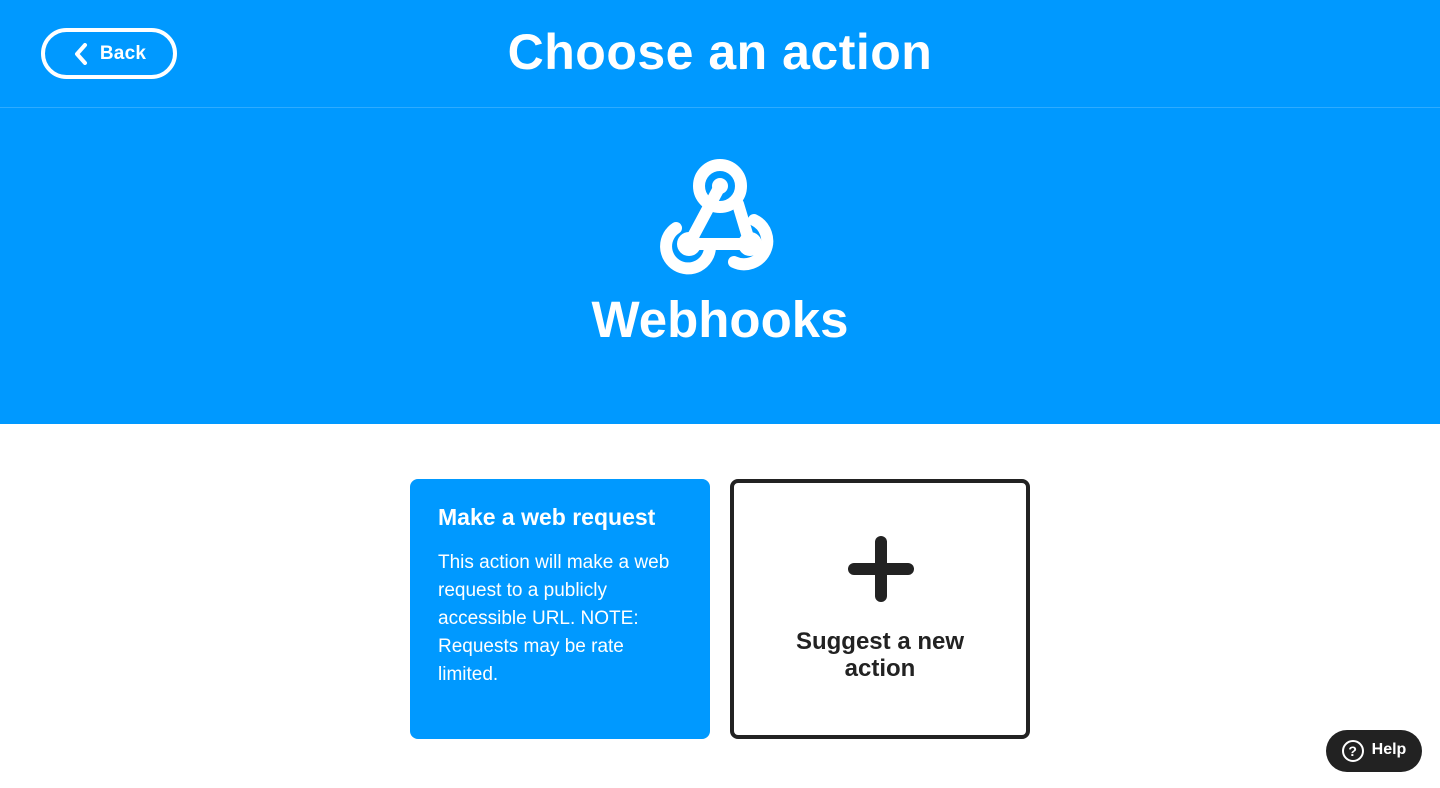 The height and width of the screenshot is (788, 1440). Describe the element at coordinates (880, 609) in the screenshot. I see `suggest-new-action-card: Suggest a new action` at that location.